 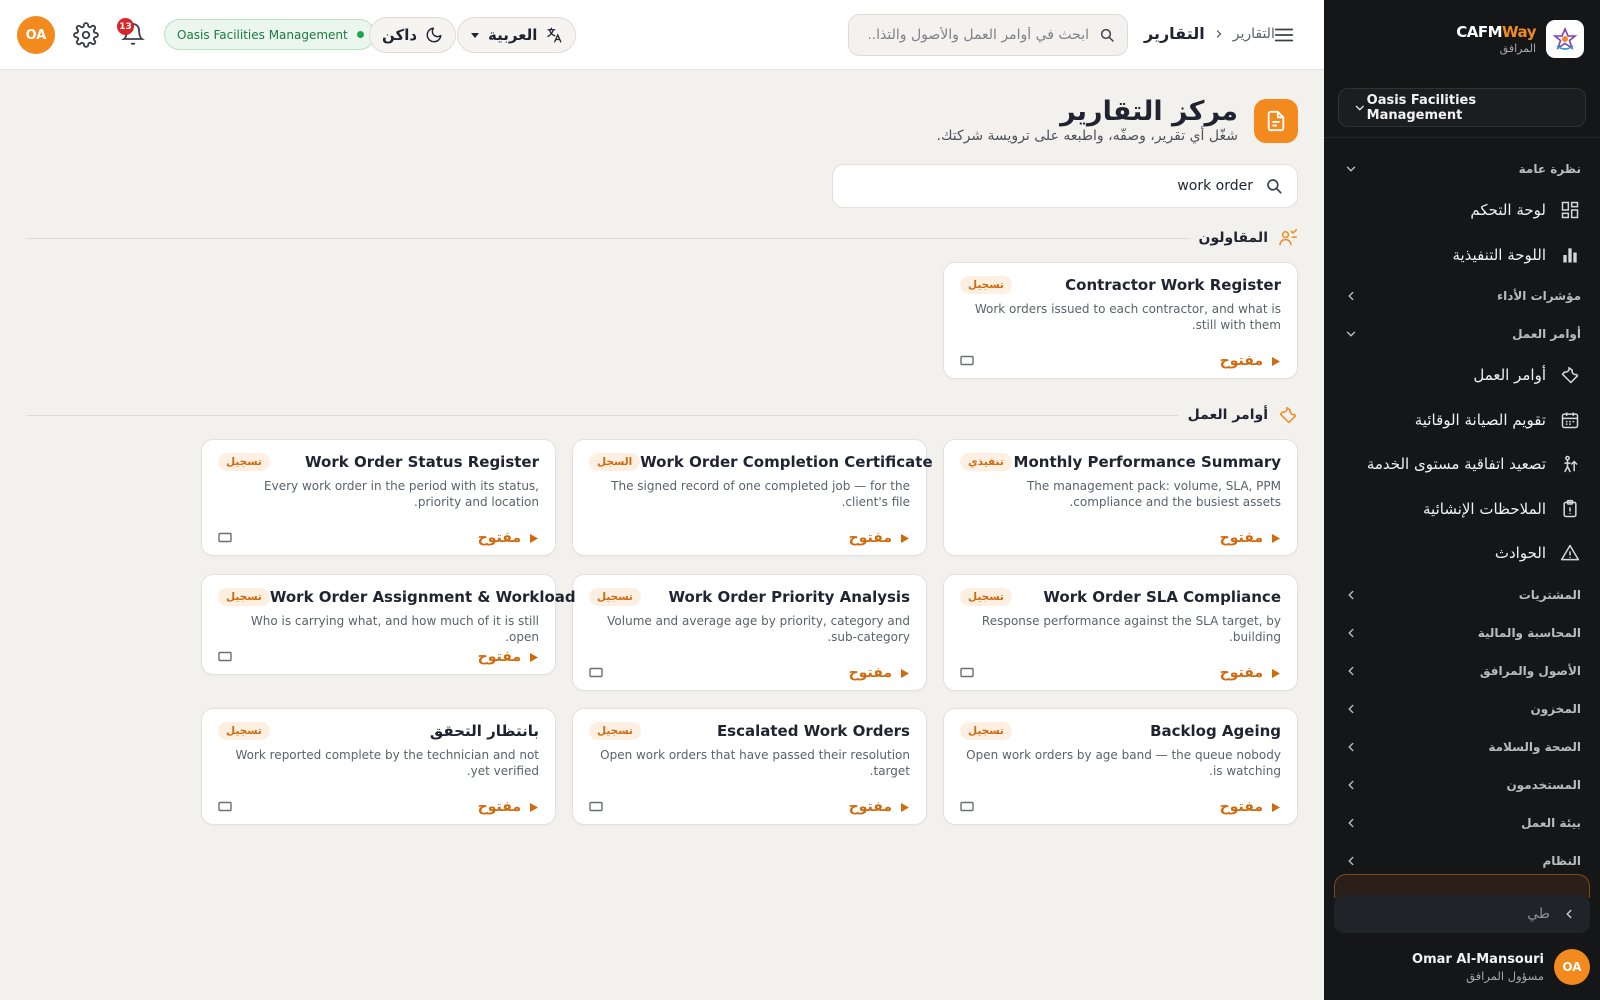 I want to click on report-search-input, so click(x=1053, y=186).